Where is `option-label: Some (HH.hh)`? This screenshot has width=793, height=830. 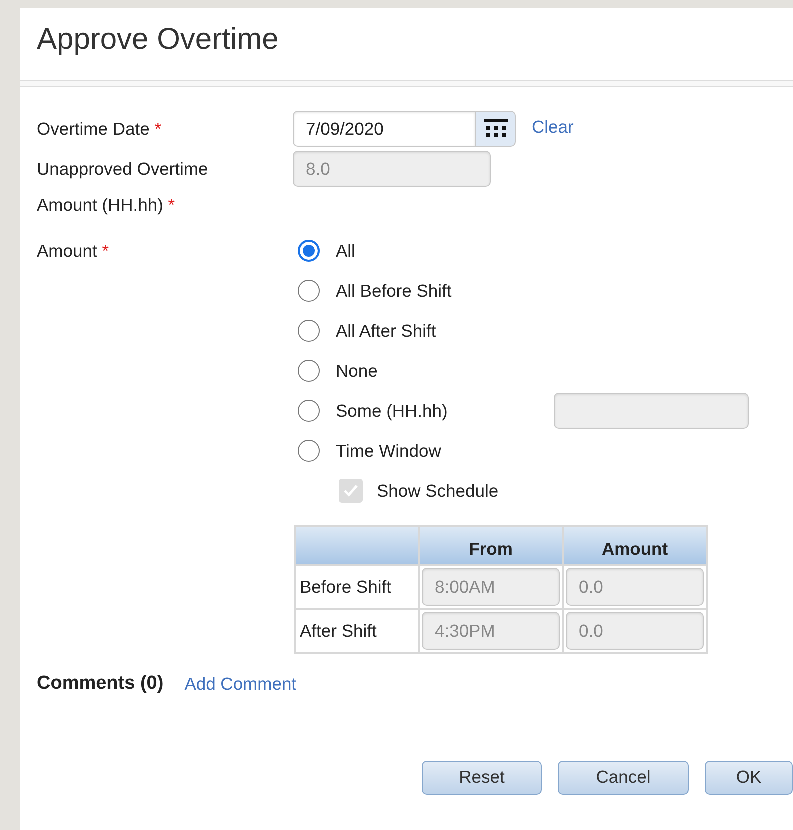
option-label: Some (HH.hh) is located at coordinates (445, 411).